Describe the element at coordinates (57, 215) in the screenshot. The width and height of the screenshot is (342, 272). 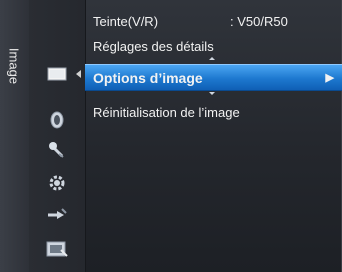
I see `input-icon` at that location.